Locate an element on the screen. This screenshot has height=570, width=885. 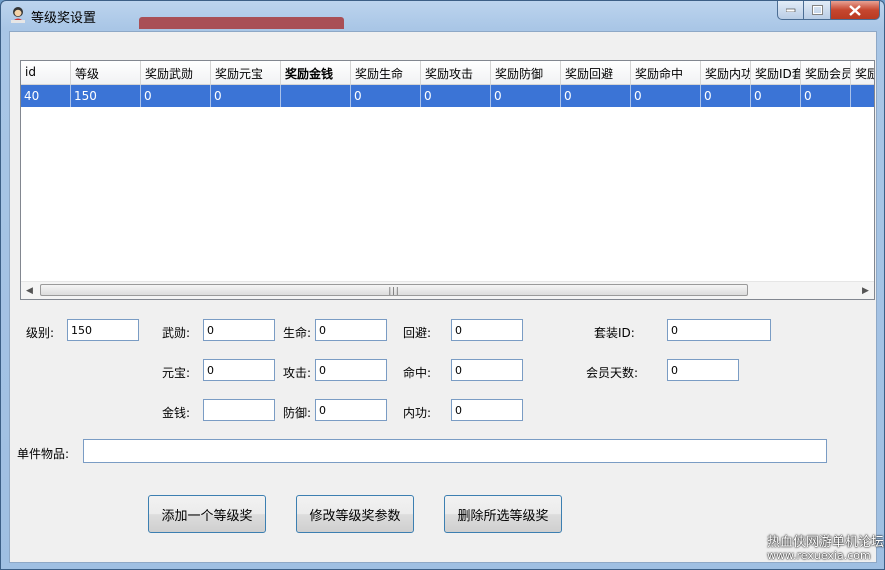
title-decoration is located at coordinates (241, 23).